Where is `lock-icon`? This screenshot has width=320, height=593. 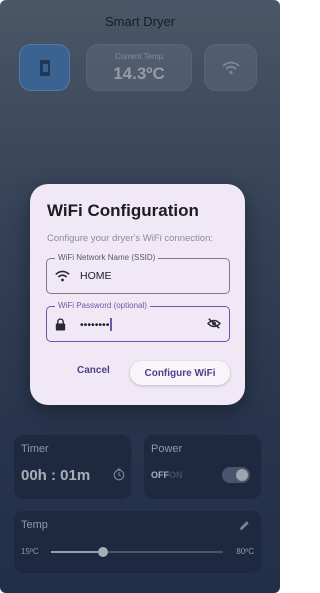
lock-icon is located at coordinates (60, 324).